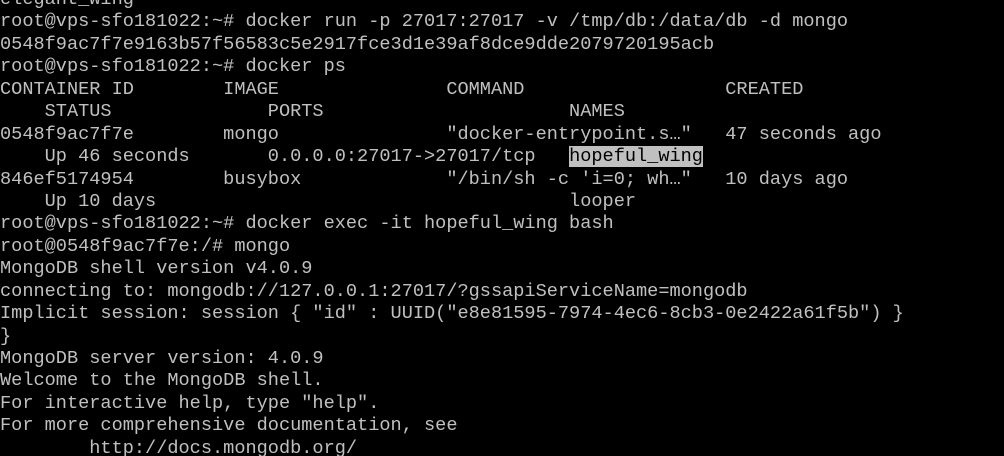 The width and height of the screenshot is (1004, 456). What do you see at coordinates (190, 403) in the screenshot?
I see `terminal-line: For interactive help, type "help".` at bounding box center [190, 403].